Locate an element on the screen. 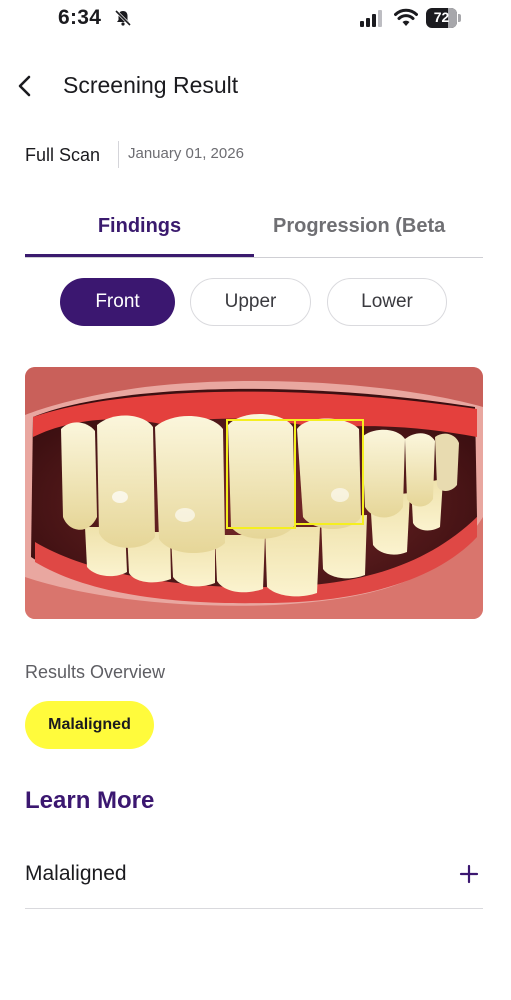  result-badge-malaligned: Malaligned is located at coordinates (89, 725).